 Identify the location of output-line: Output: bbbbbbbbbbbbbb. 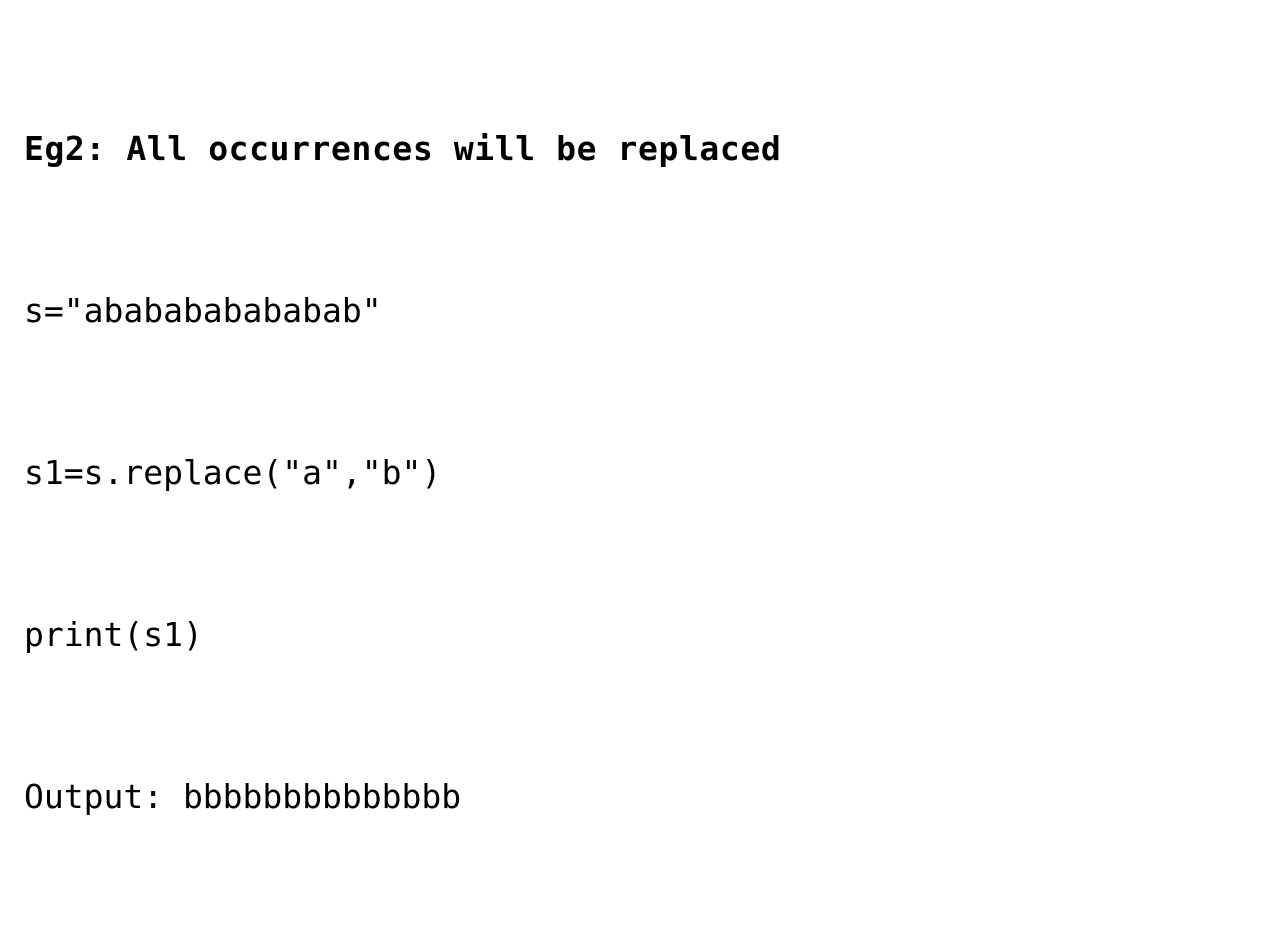
(243, 796).